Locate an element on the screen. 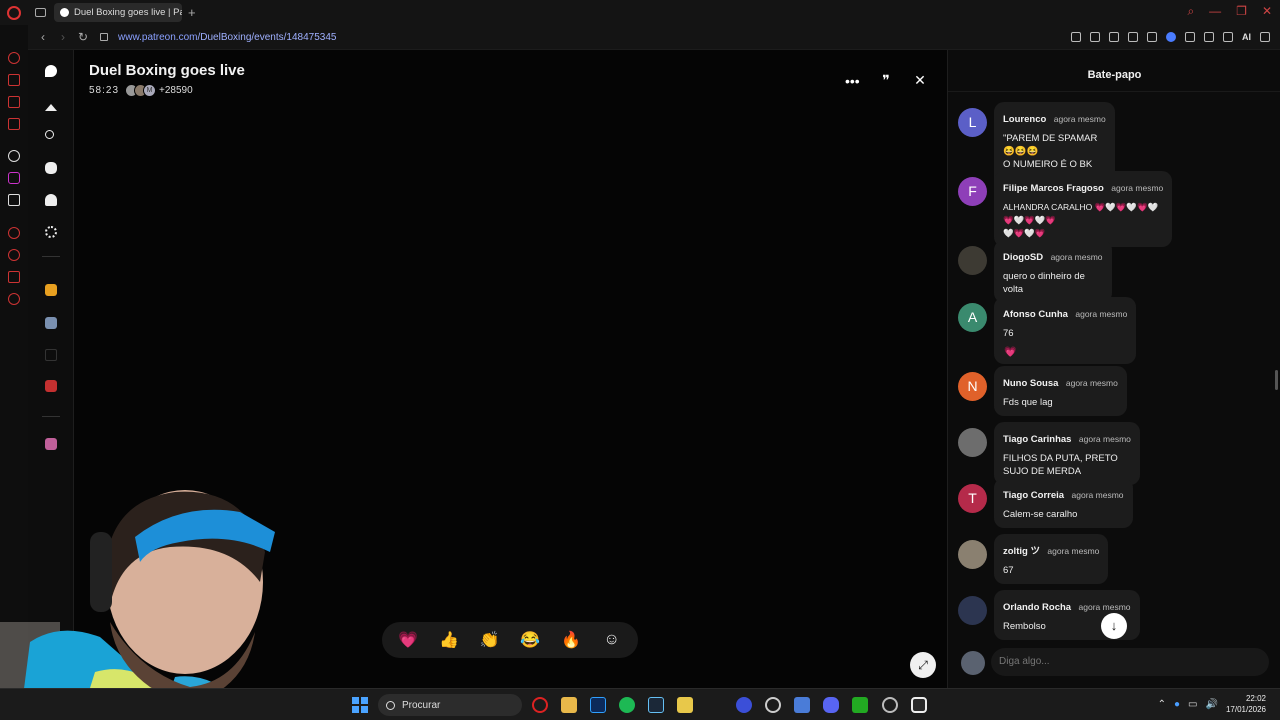 This screenshot has width=1280, height=720. play-app-icon is located at coordinates (860, 705).